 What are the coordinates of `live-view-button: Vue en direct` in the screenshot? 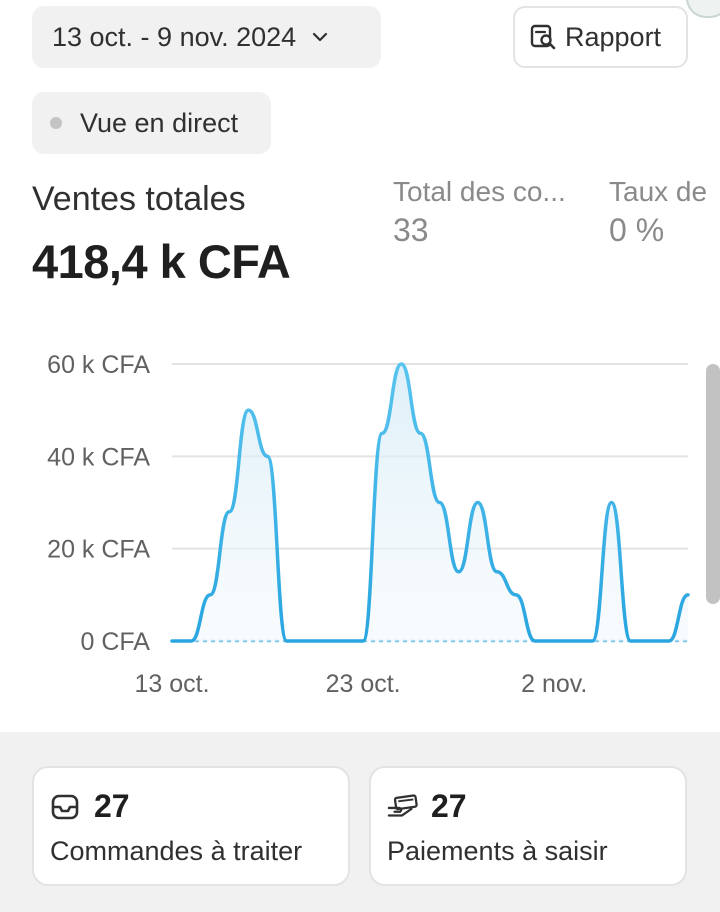 It's located at (151, 123).